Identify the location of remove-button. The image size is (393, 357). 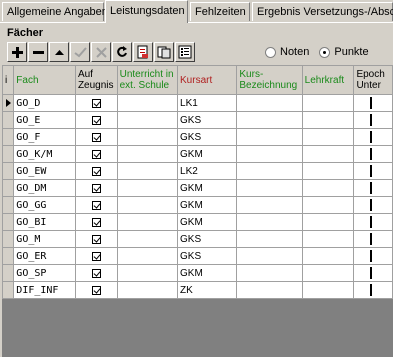
(38, 52).